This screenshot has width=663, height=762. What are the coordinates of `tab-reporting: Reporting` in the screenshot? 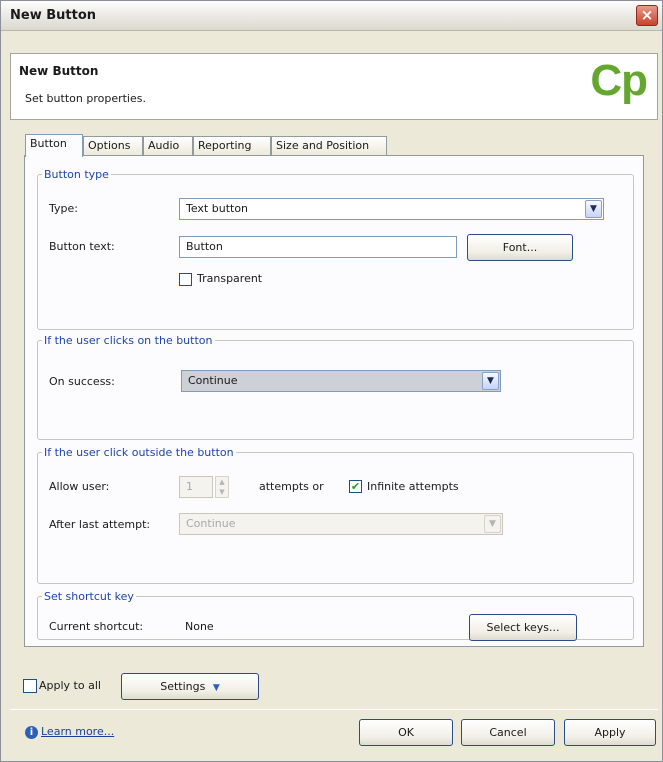 It's located at (232, 146).